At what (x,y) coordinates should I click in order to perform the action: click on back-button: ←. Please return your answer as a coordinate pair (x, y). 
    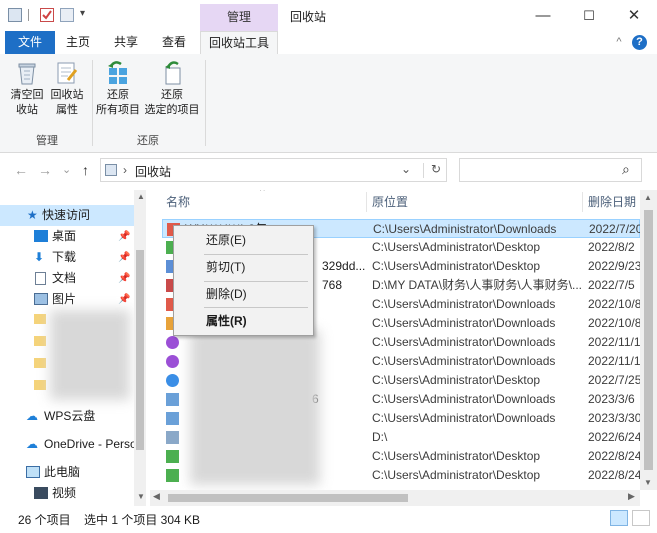
    Looking at the image, I should click on (21, 170).